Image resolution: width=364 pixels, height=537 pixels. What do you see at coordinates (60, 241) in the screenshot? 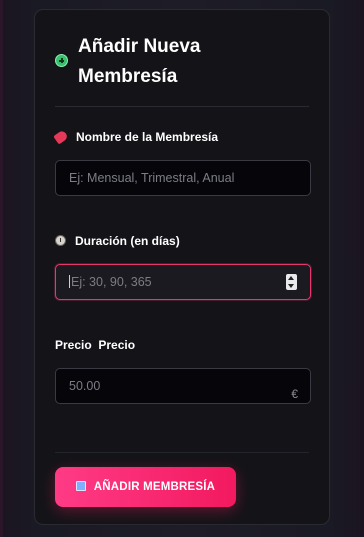
I see `clock-icon` at bounding box center [60, 241].